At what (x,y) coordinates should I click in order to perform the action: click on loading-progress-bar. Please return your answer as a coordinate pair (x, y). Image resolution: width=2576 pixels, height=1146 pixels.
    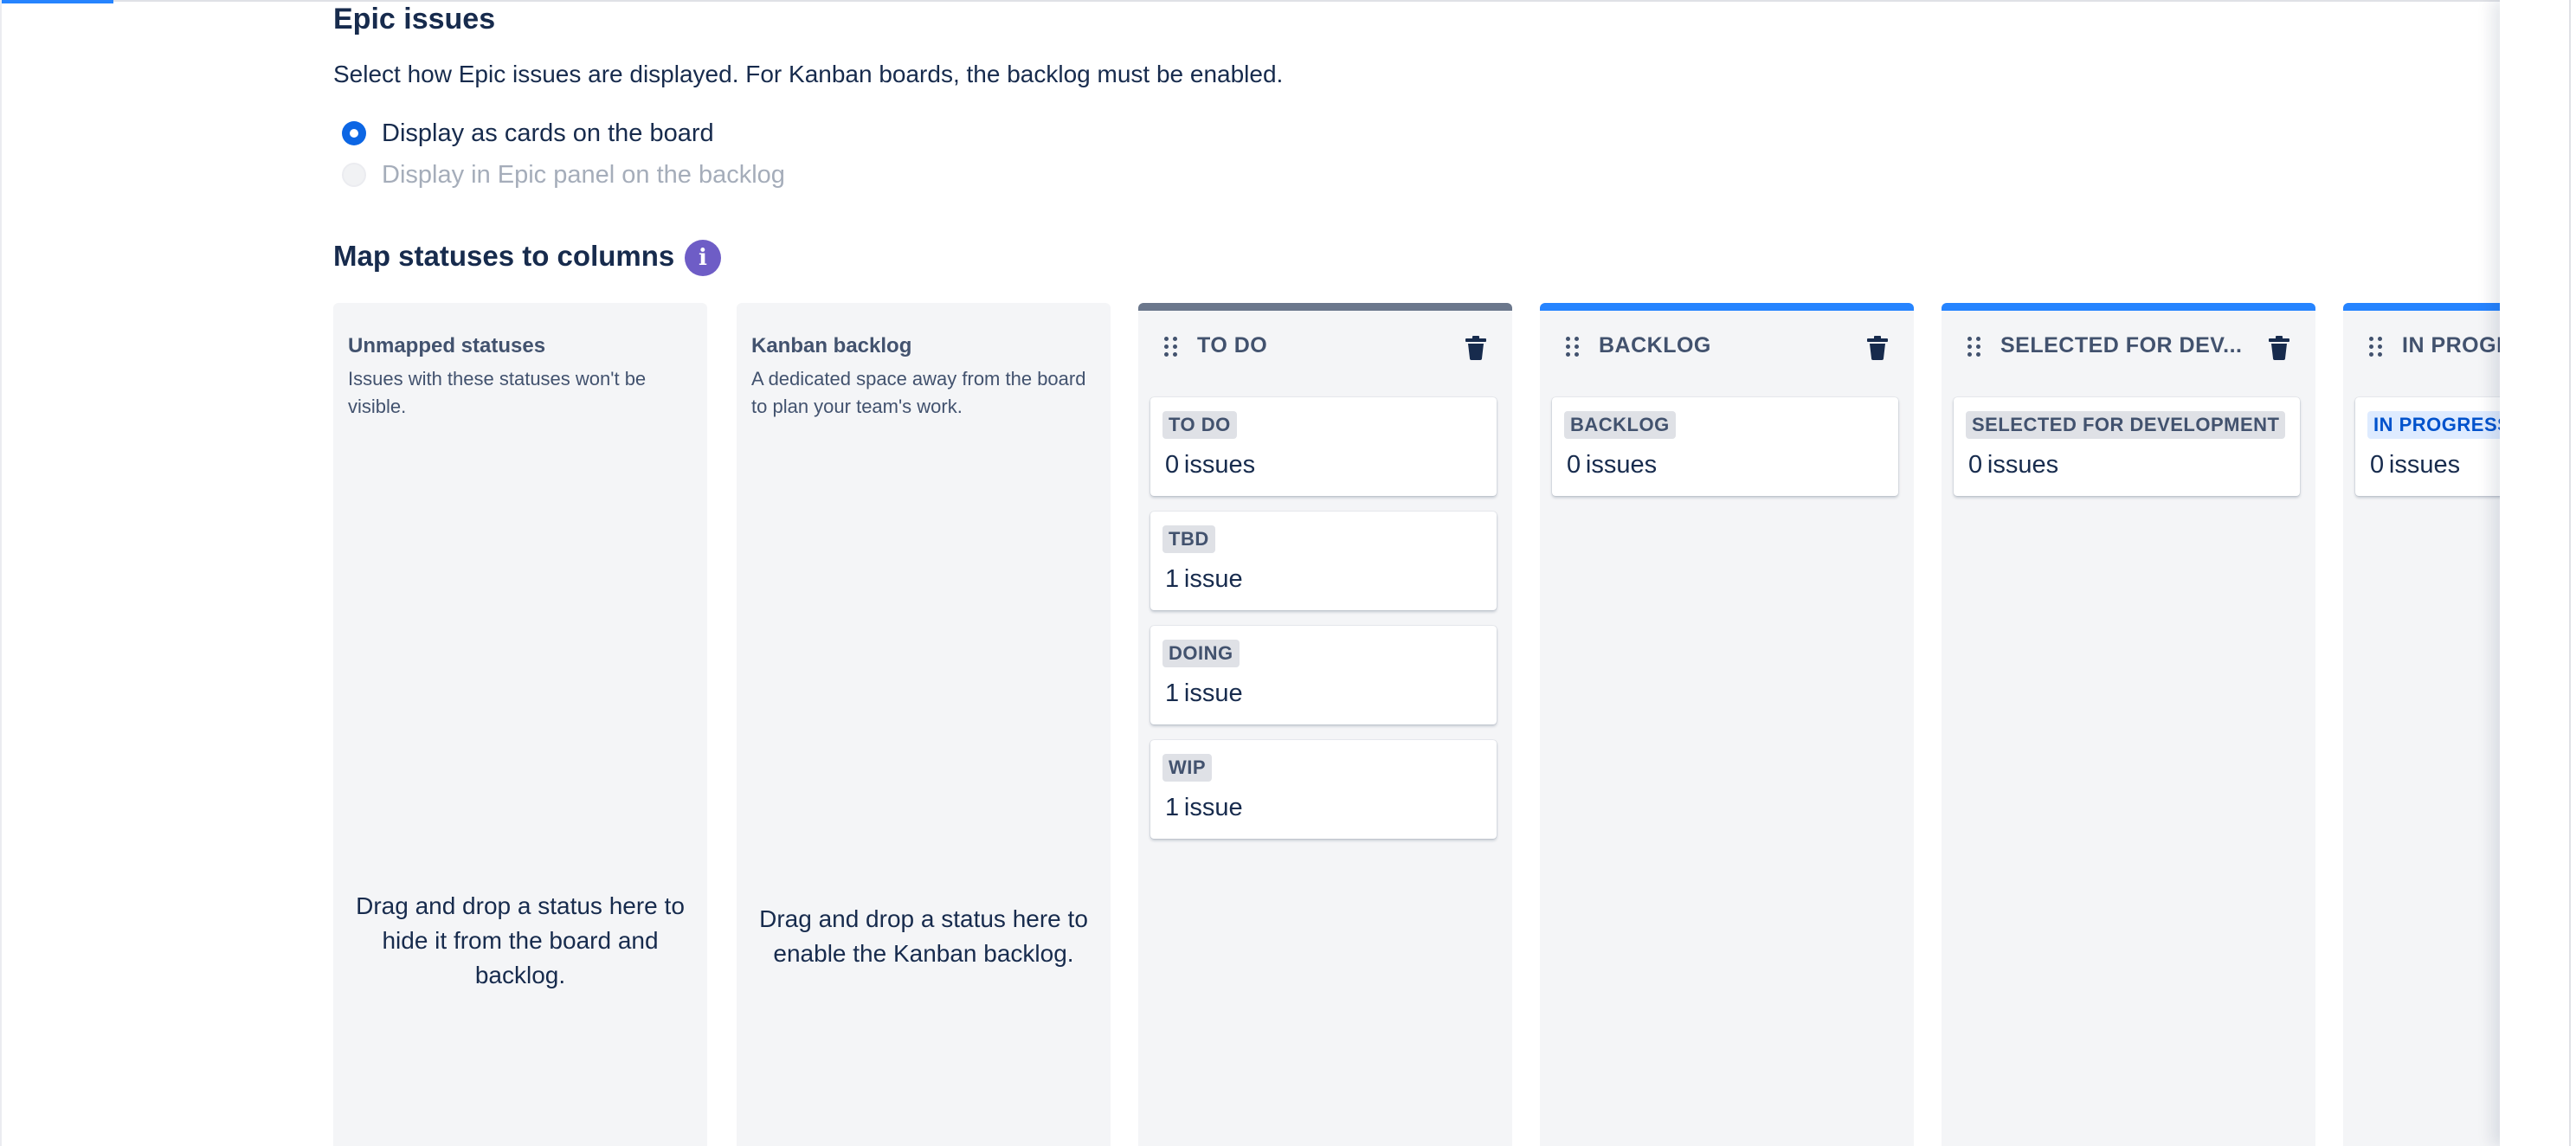
    Looking at the image, I should click on (56, 1).